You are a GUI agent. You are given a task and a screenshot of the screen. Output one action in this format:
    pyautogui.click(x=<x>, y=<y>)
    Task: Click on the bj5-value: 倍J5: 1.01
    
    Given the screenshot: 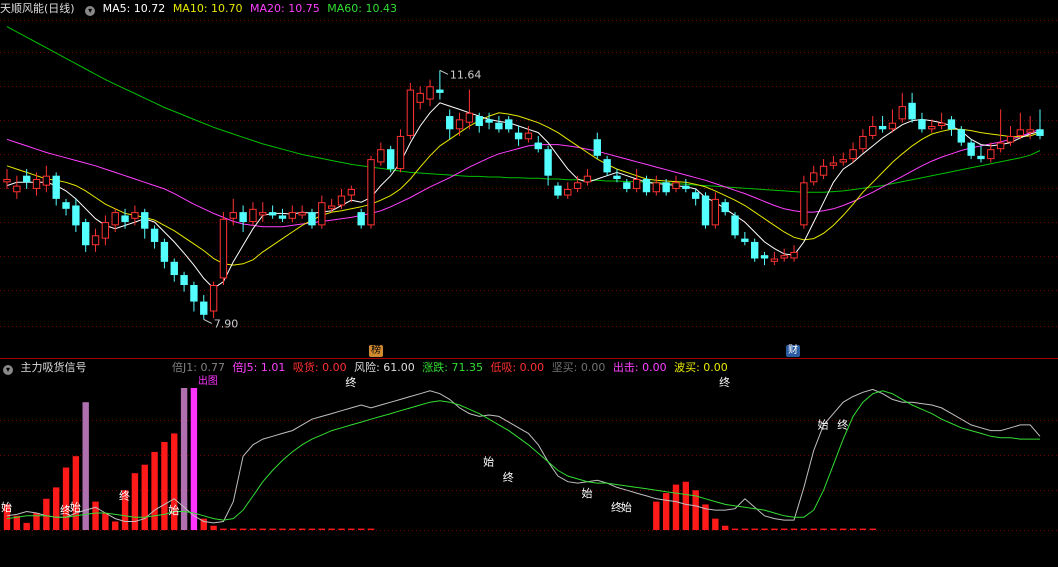 What is the action you would take?
    pyautogui.click(x=259, y=367)
    